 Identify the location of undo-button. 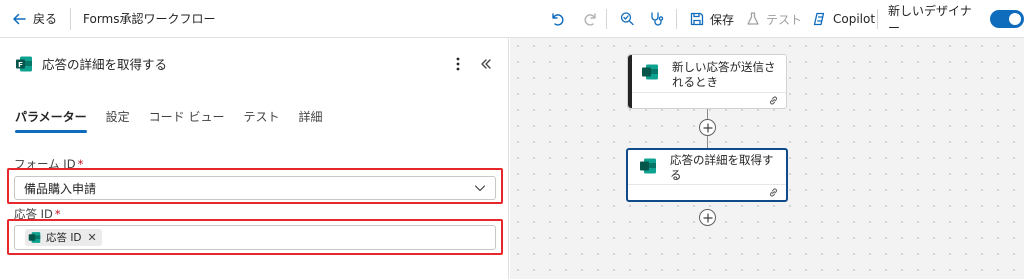
(557, 19).